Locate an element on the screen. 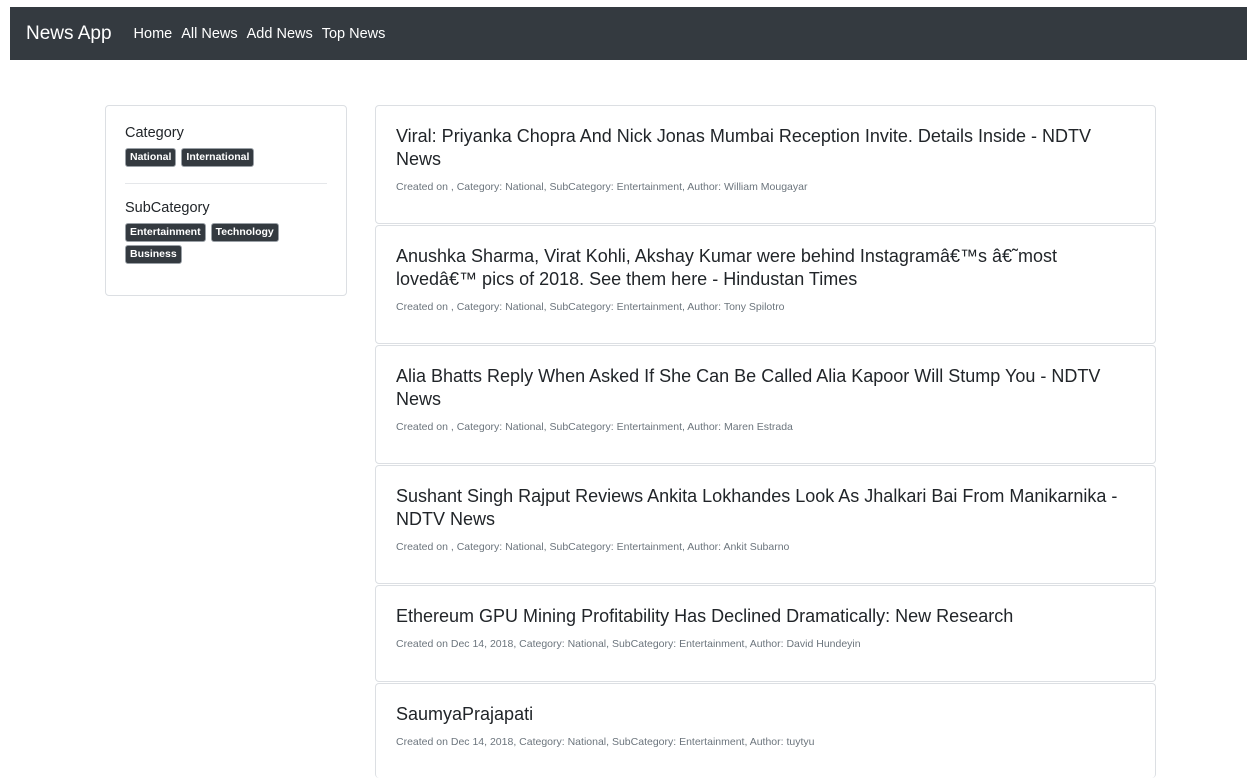 This screenshot has width=1247, height=779. top-navbar: News App Home All News Add News Top News is located at coordinates (628, 33).